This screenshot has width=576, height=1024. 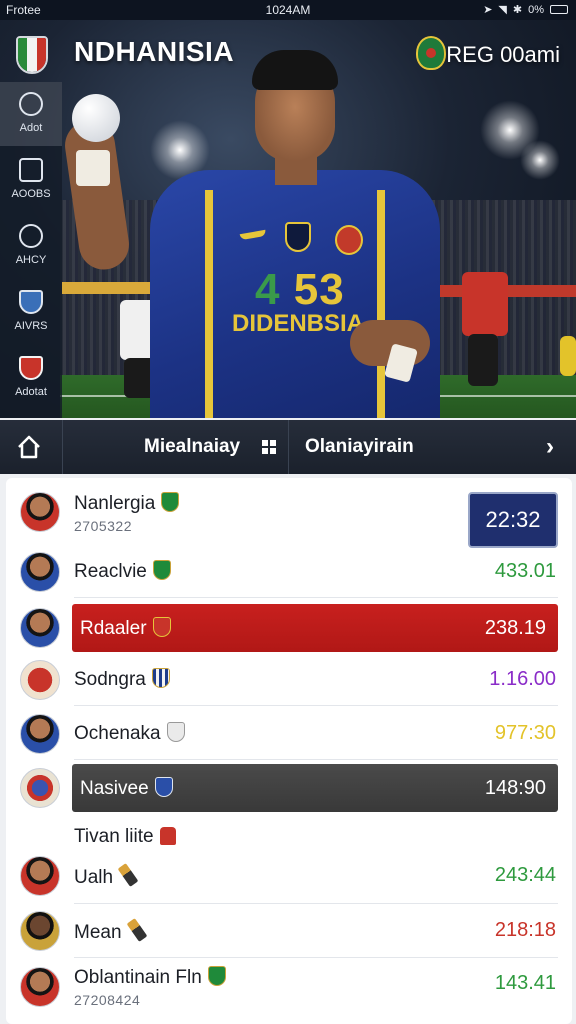 What do you see at coordinates (96, 118) in the screenshot?
I see `ball-icon` at bounding box center [96, 118].